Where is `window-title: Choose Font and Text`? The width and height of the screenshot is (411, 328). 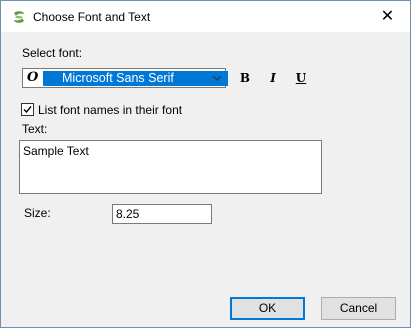 window-title: Choose Font and Text is located at coordinates (92, 17).